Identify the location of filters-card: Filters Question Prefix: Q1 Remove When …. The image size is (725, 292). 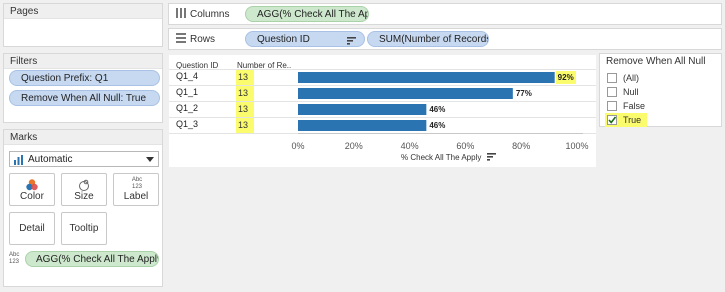
(83, 88).